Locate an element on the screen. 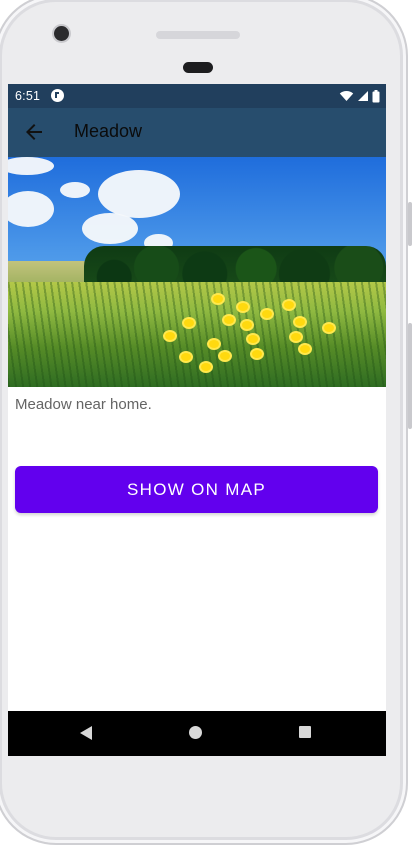 The image size is (412, 851). android-navigation-bar is located at coordinates (197, 733).